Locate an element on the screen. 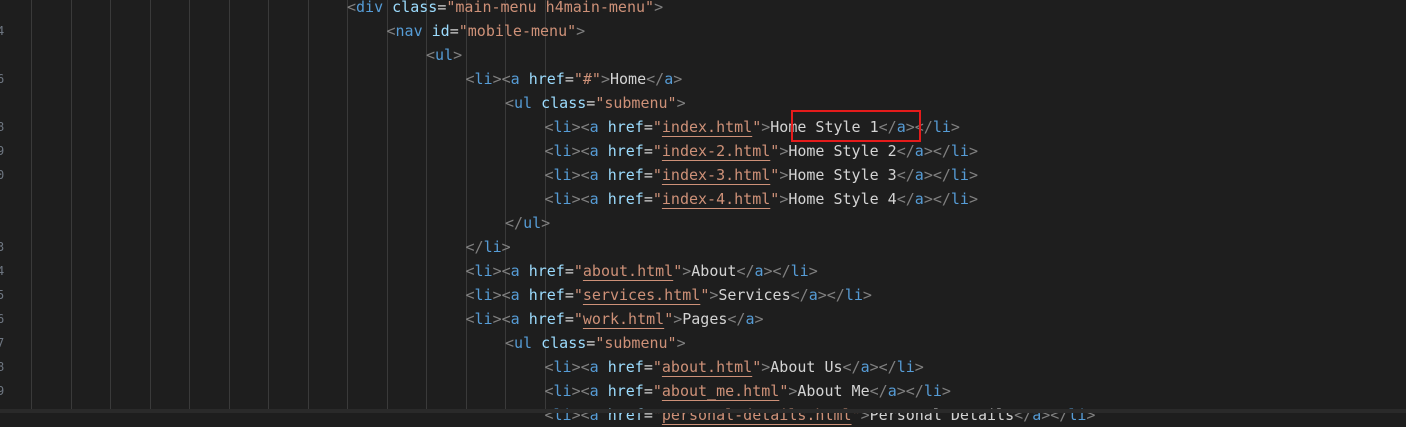 The image size is (1406, 427). link-path: index-4.html is located at coordinates (716, 199).